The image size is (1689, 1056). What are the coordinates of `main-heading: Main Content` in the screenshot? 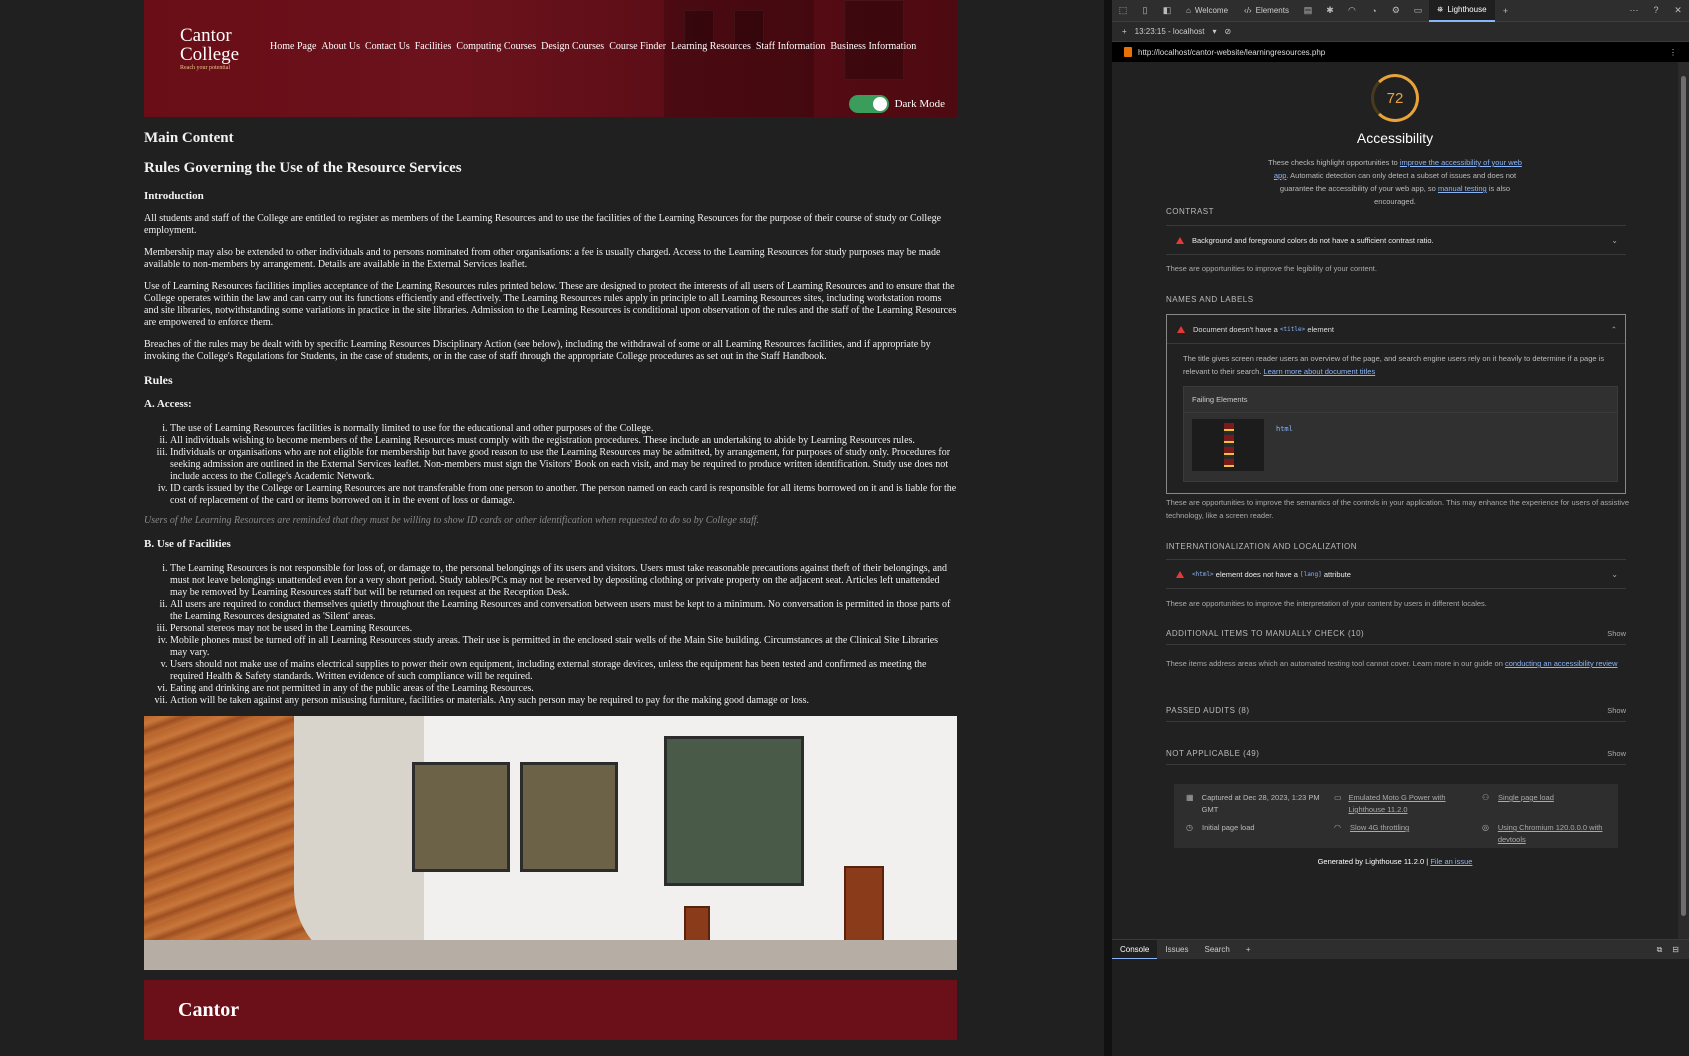 It's located at (189, 138).